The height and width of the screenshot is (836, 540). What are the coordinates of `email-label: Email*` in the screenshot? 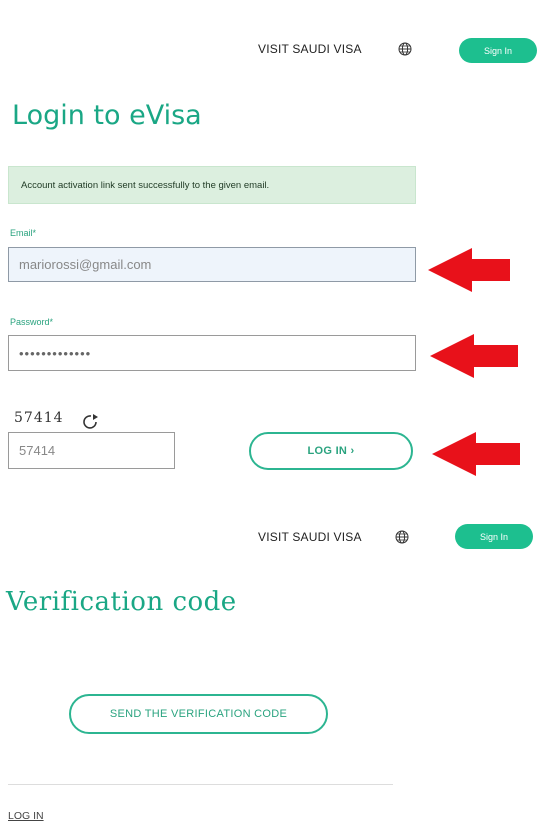 It's located at (23, 233).